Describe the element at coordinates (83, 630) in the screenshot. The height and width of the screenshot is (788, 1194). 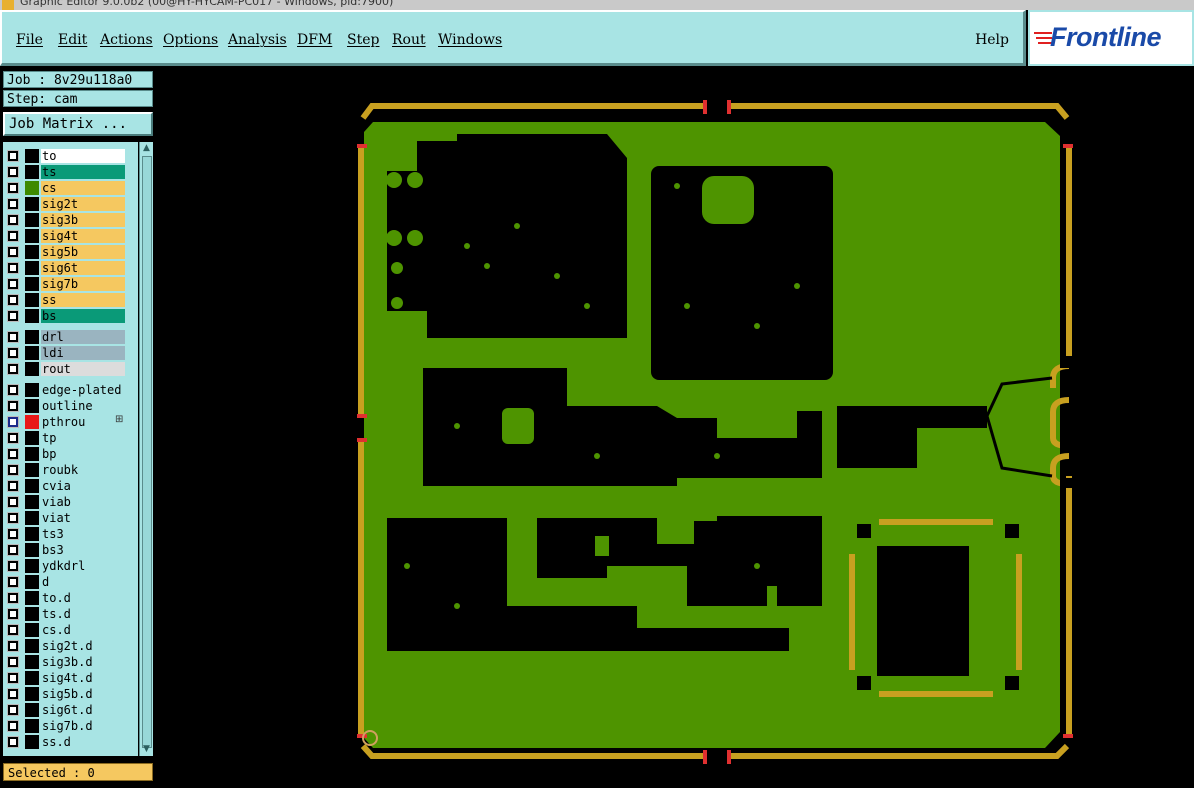
I see `layer-name: cs.d` at that location.